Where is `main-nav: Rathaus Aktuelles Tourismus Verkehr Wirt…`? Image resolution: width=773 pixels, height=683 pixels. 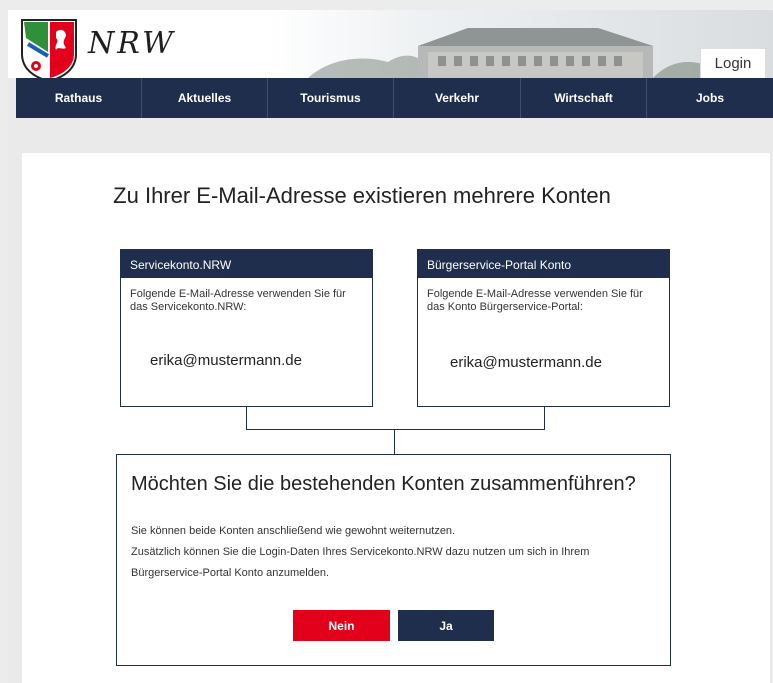 main-nav: Rathaus Aktuelles Tourismus Verkehr Wirt… is located at coordinates (394, 98).